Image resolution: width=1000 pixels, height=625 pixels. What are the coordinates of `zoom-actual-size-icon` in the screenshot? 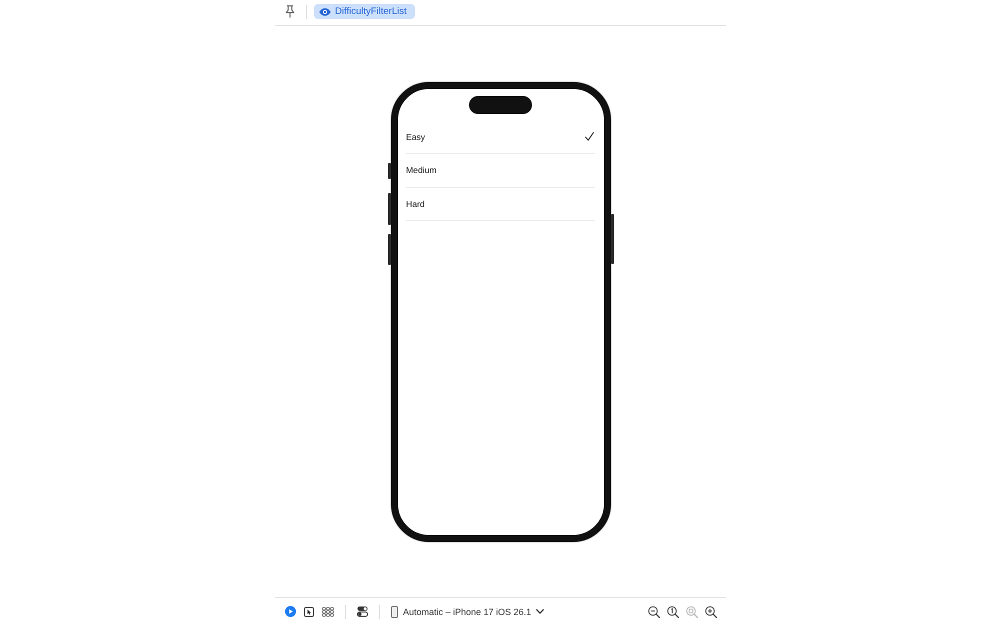 It's located at (673, 612).